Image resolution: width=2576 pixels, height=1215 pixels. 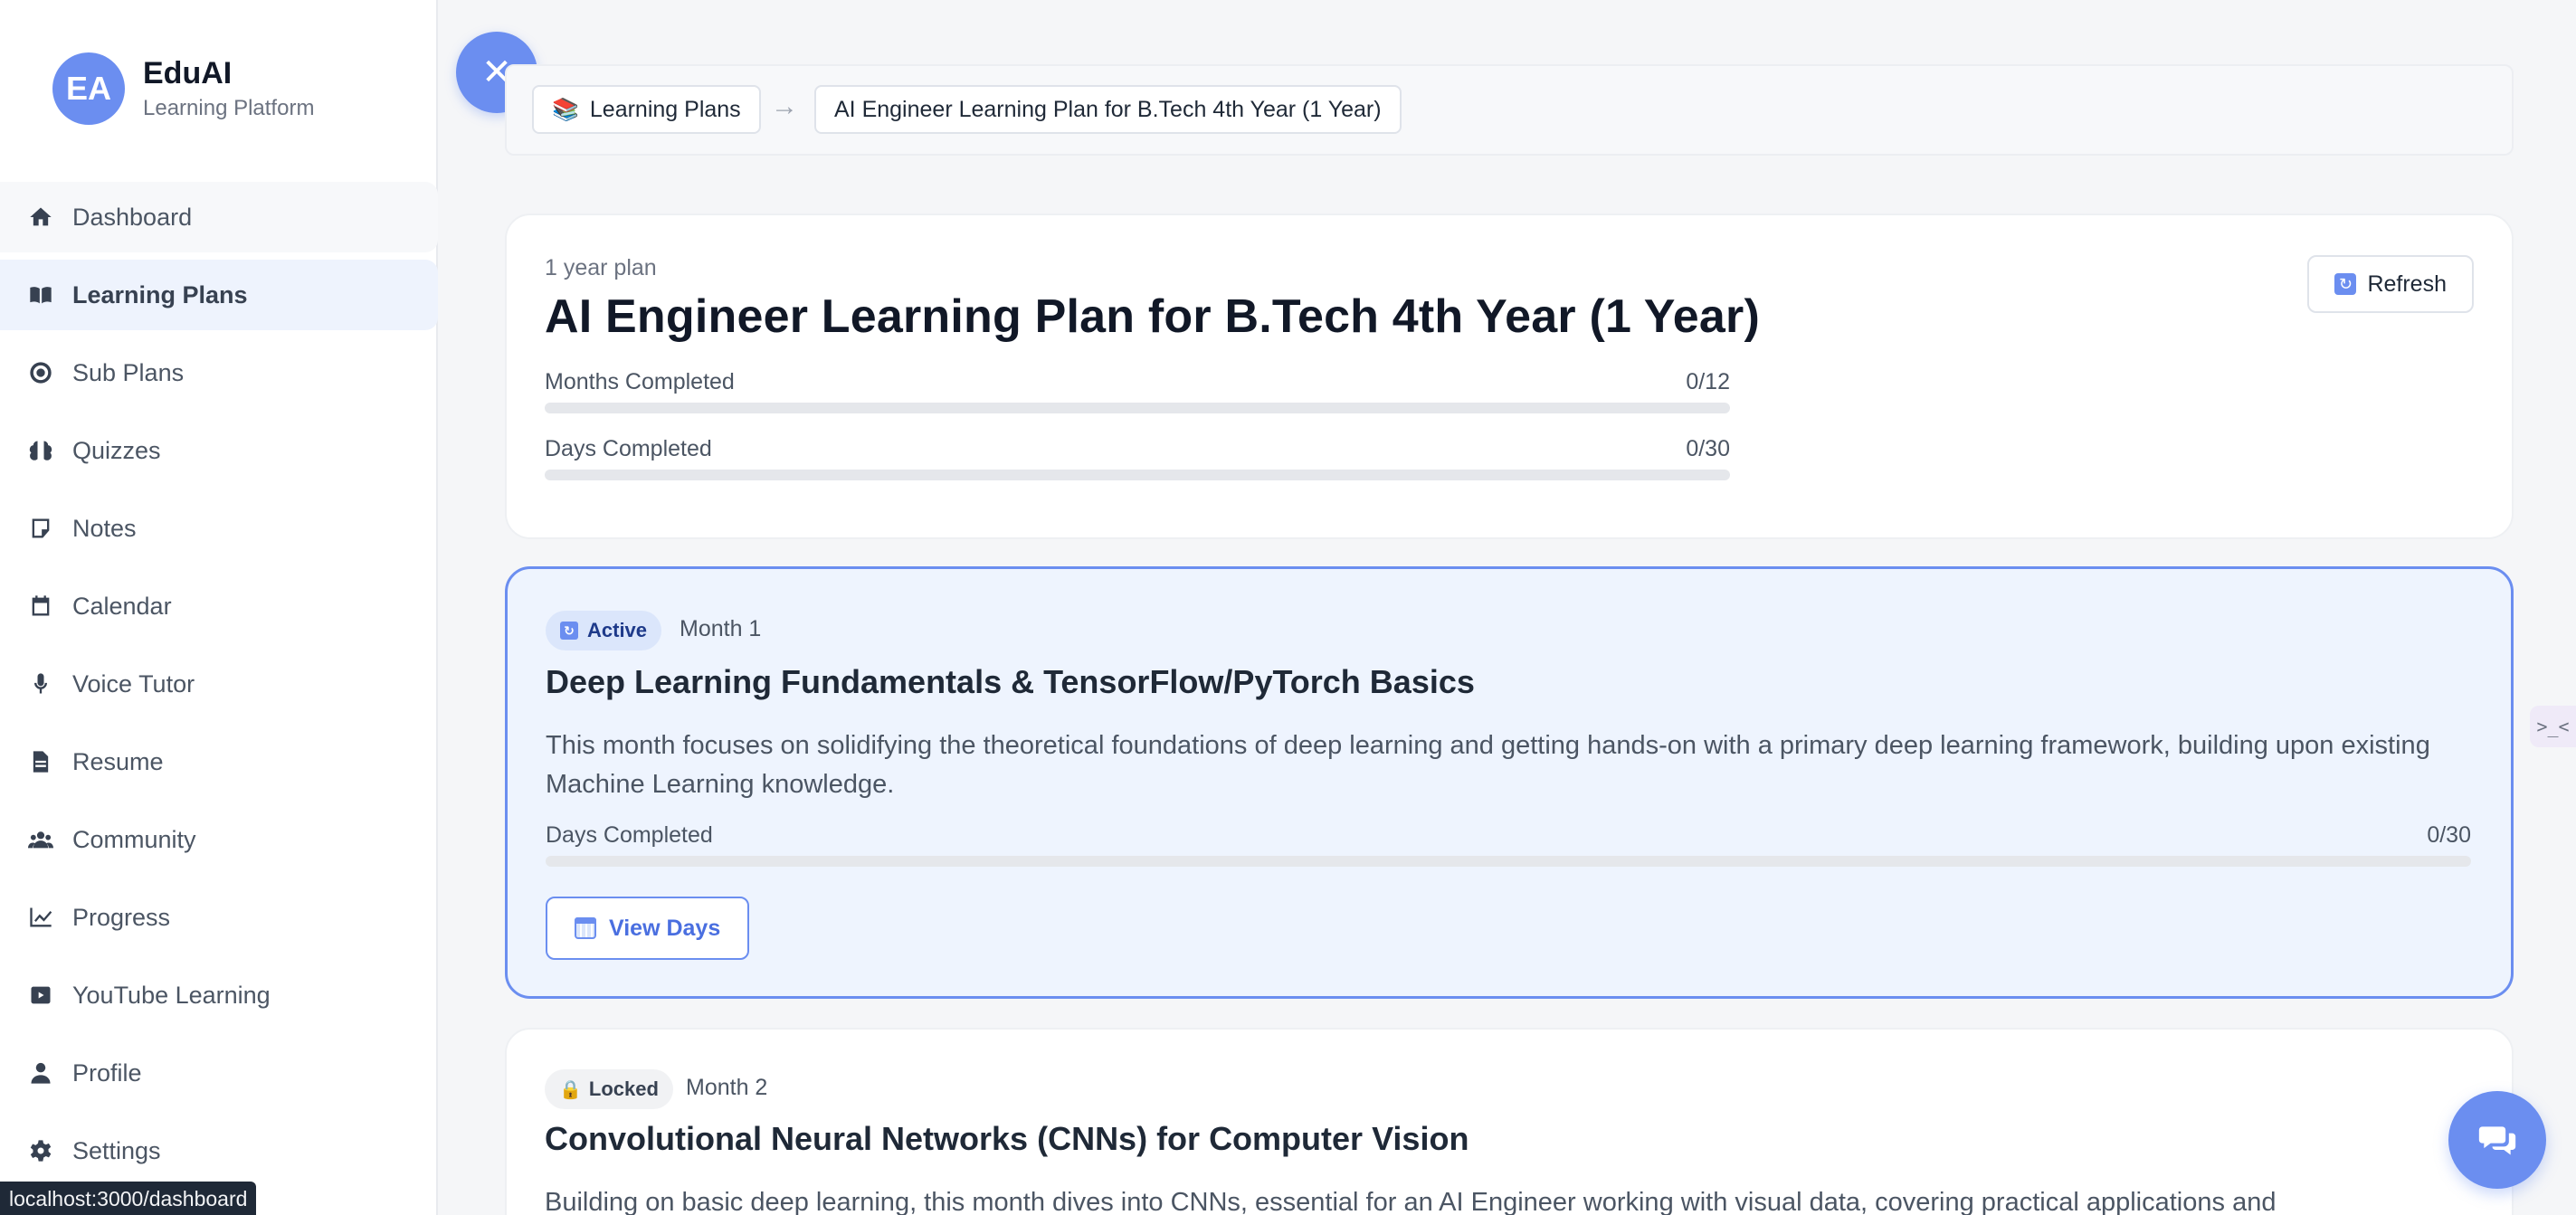 What do you see at coordinates (624, 1088) in the screenshot?
I see `status-badge-label: Locked` at bounding box center [624, 1088].